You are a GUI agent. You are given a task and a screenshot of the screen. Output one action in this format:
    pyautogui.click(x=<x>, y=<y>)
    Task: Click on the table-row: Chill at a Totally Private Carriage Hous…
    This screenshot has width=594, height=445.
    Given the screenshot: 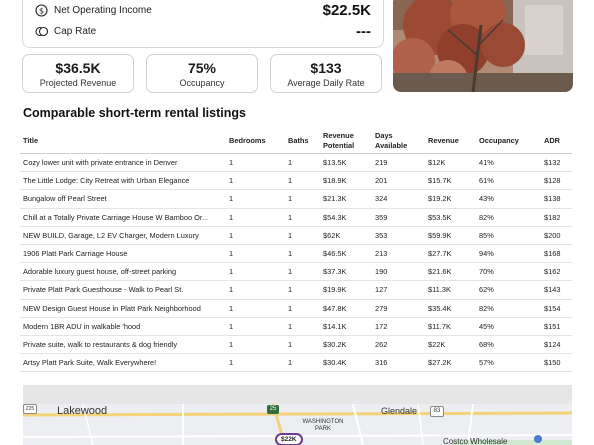 What is the action you would take?
    pyautogui.click(x=296, y=217)
    